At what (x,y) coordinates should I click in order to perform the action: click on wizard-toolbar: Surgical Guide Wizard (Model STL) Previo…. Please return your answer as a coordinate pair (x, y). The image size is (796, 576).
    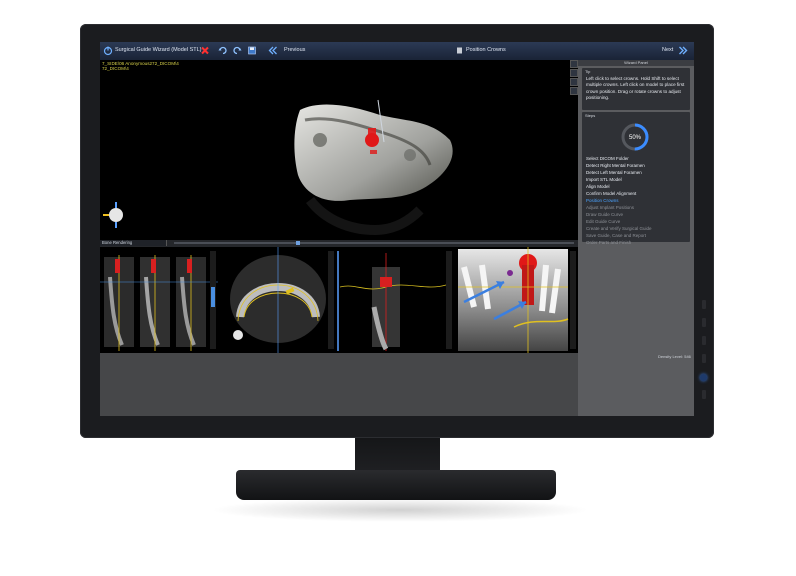
    Looking at the image, I should click on (397, 51).